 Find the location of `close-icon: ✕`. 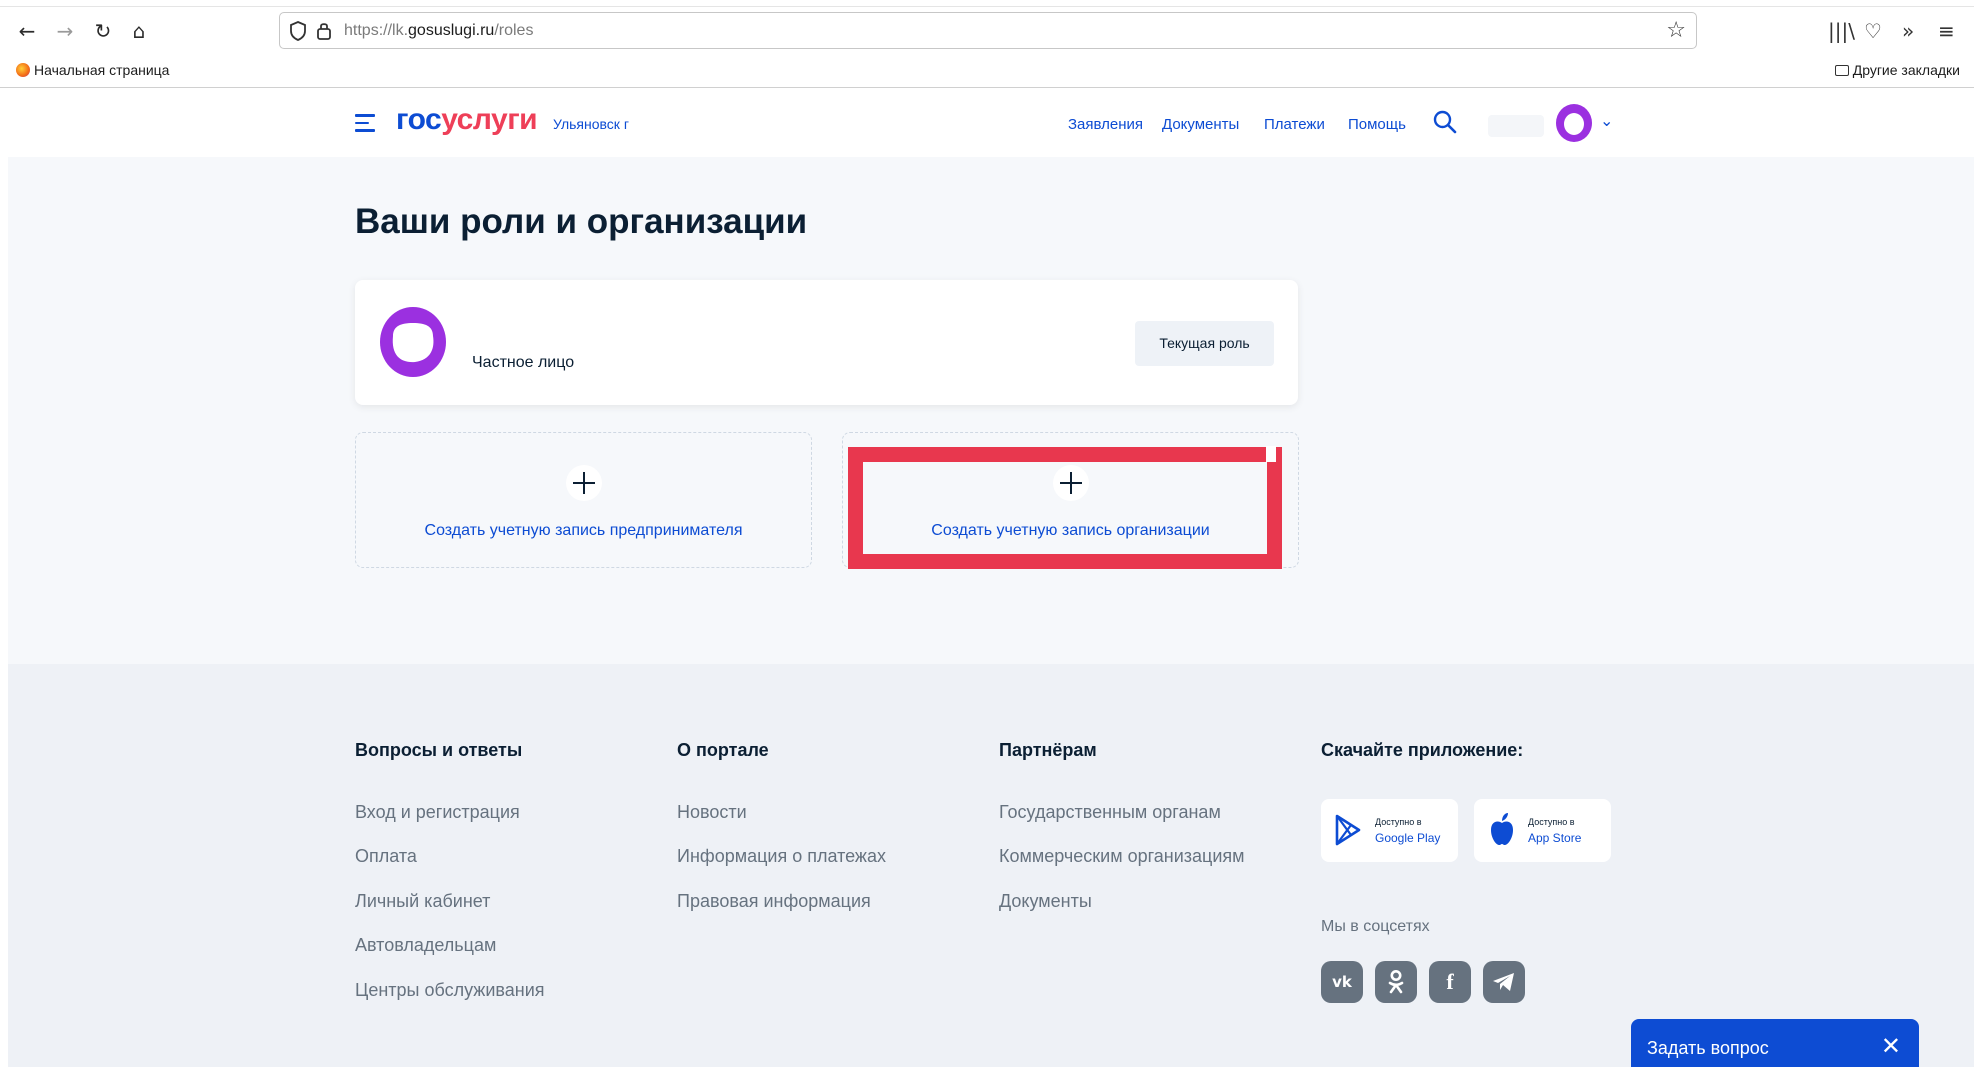

close-icon: ✕ is located at coordinates (1891, 1046).